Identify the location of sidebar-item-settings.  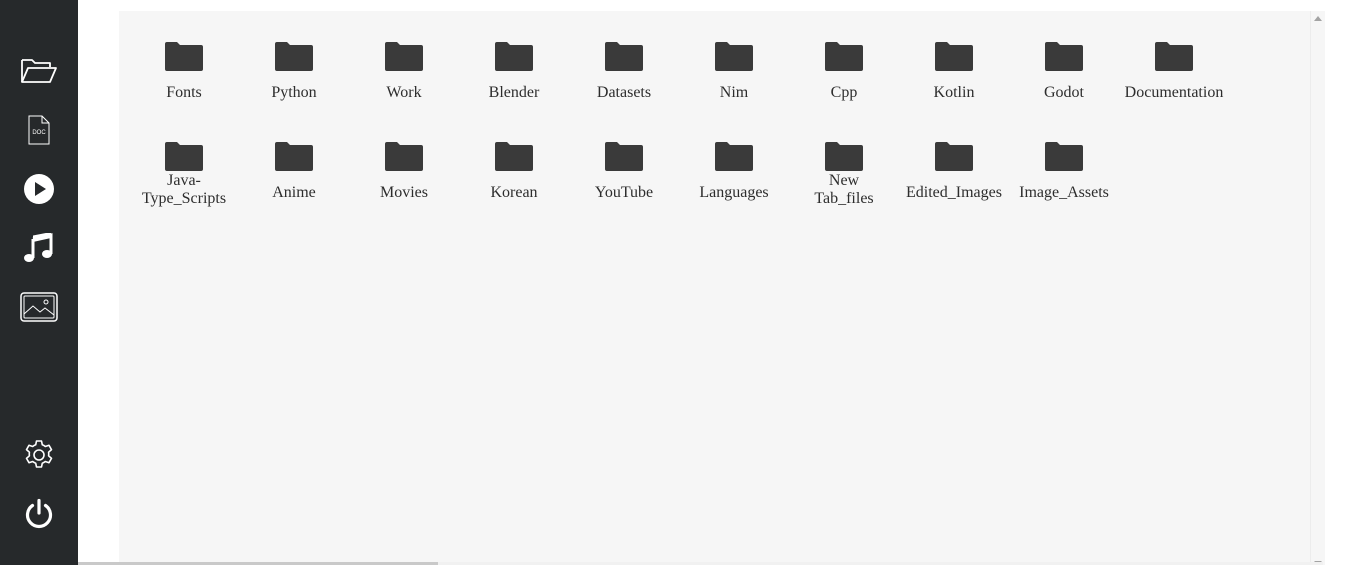
(39, 455).